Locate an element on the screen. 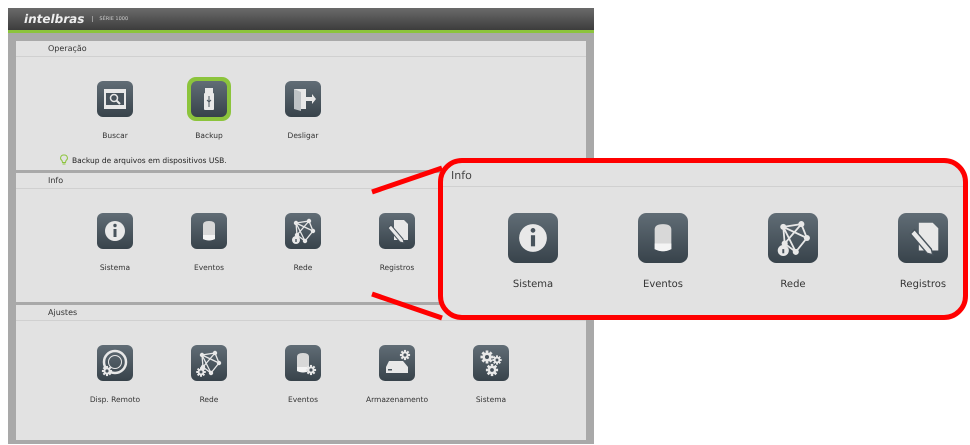  lightbulb-icon is located at coordinates (64, 160).